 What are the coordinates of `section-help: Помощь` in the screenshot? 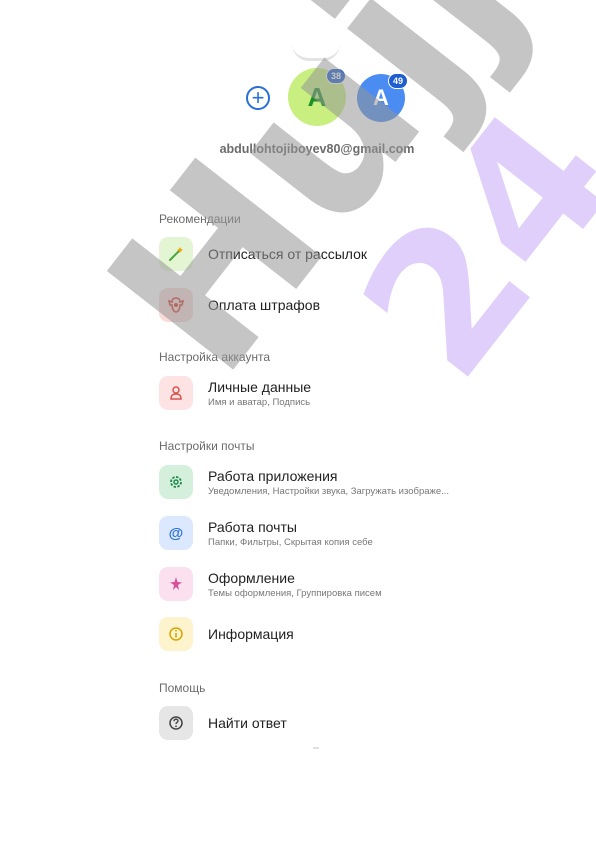 It's located at (182, 688).